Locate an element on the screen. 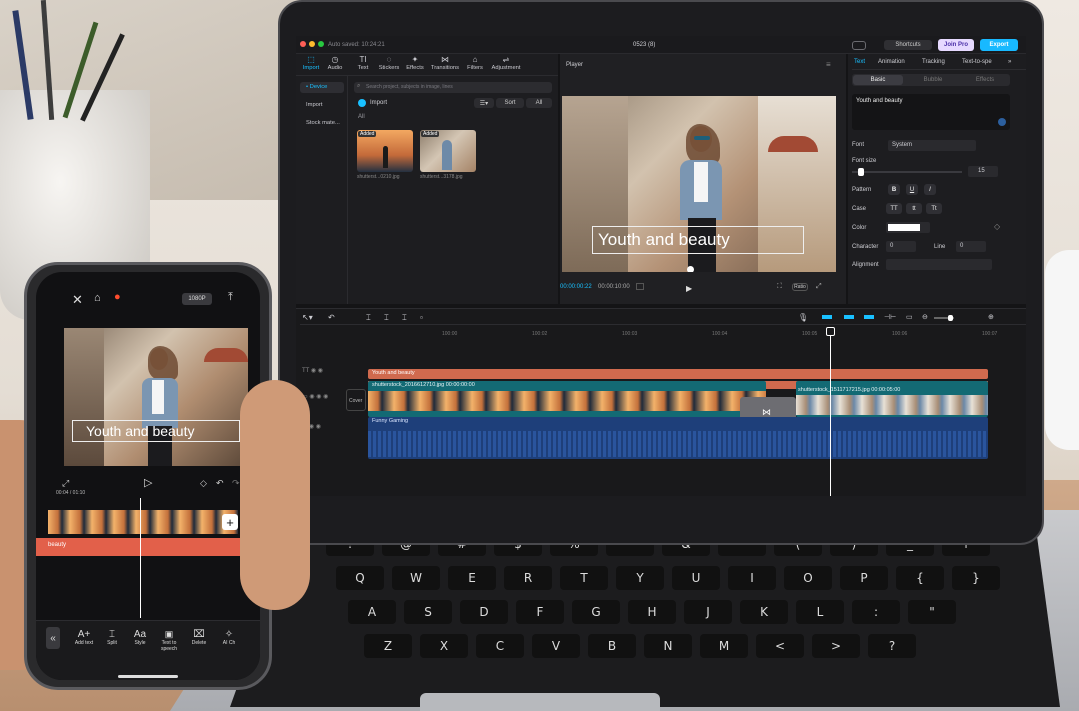 The height and width of the screenshot is (711, 1079). zoom-slider is located at coordinates (944, 318).